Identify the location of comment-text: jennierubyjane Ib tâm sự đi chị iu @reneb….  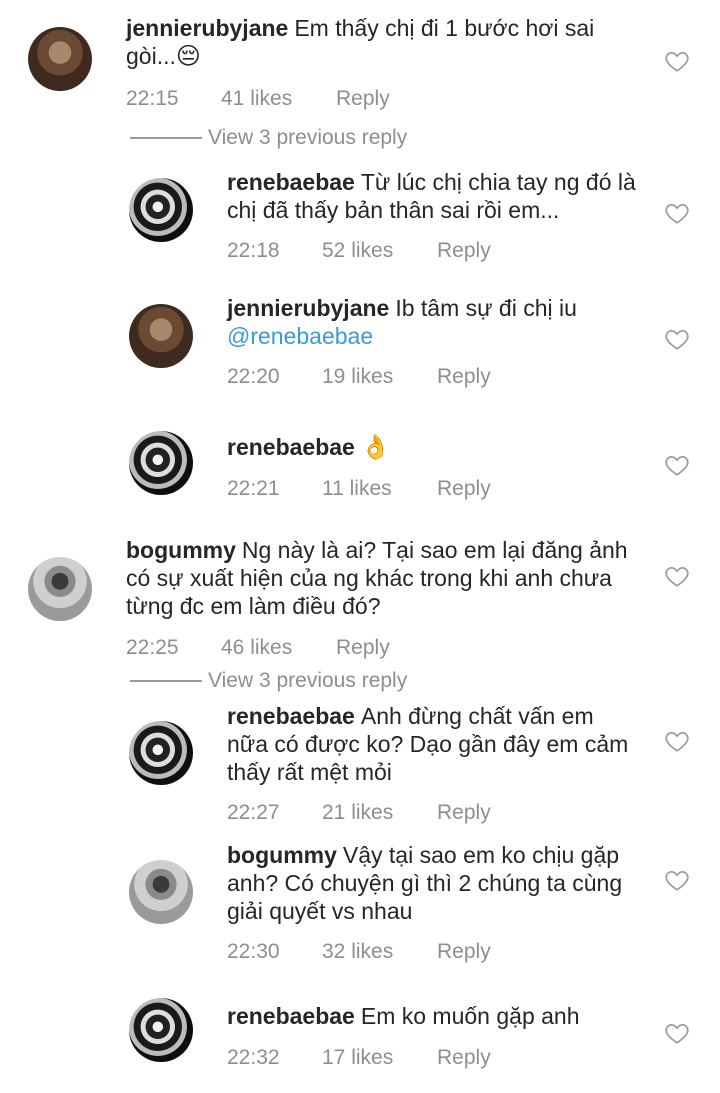
(437, 322).